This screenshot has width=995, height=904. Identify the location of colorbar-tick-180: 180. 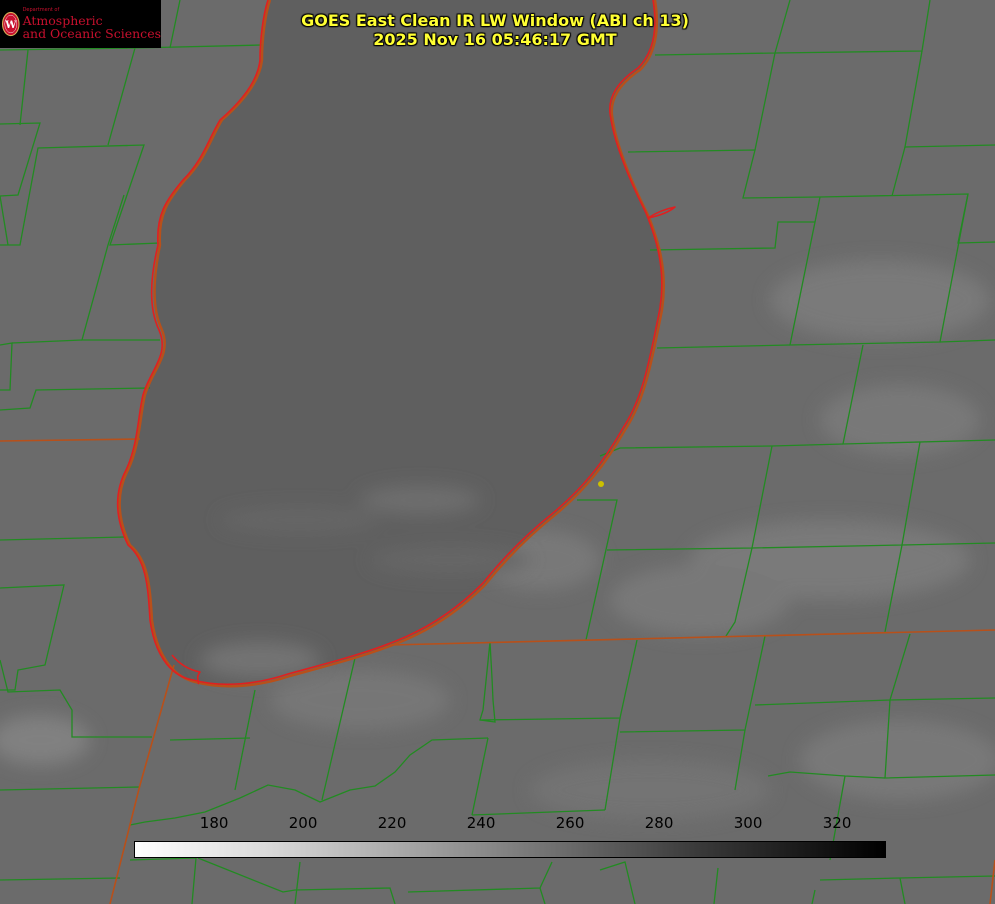
(214, 823).